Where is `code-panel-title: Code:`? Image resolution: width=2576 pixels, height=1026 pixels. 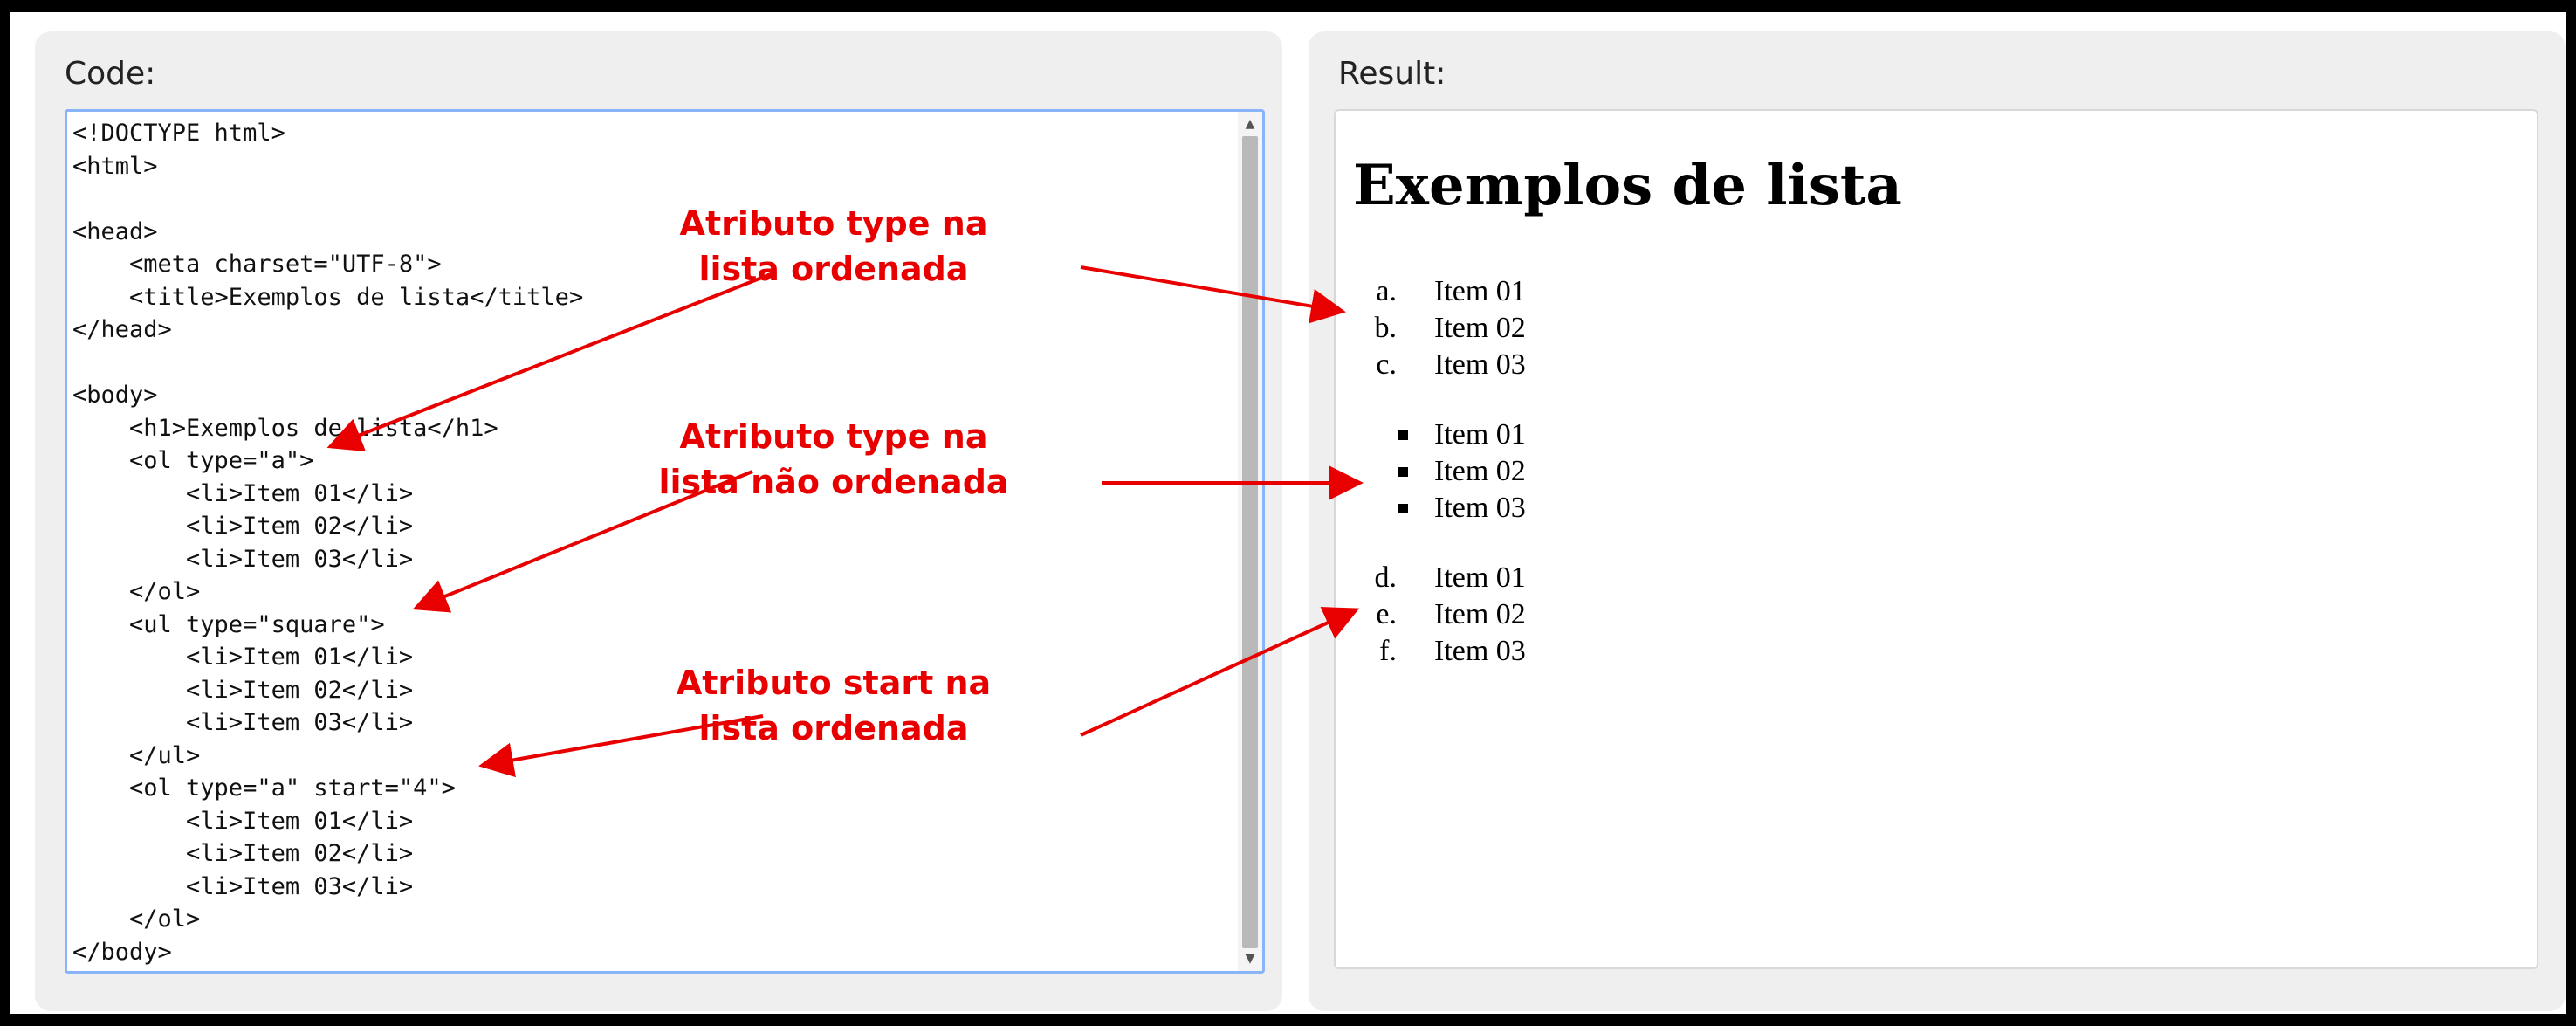
code-panel-title: Code: is located at coordinates (110, 74).